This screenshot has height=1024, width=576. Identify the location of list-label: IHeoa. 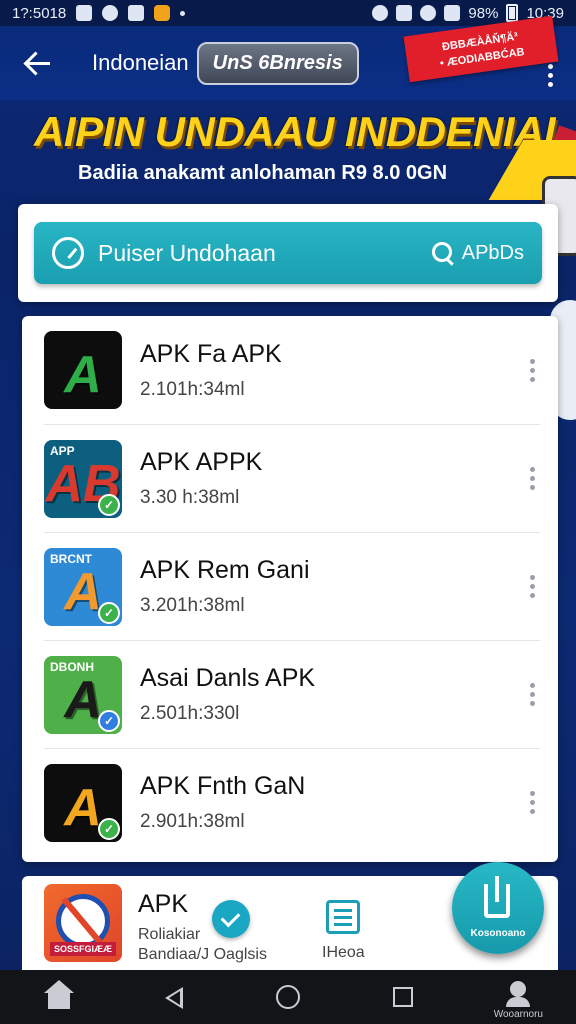
(343, 952).